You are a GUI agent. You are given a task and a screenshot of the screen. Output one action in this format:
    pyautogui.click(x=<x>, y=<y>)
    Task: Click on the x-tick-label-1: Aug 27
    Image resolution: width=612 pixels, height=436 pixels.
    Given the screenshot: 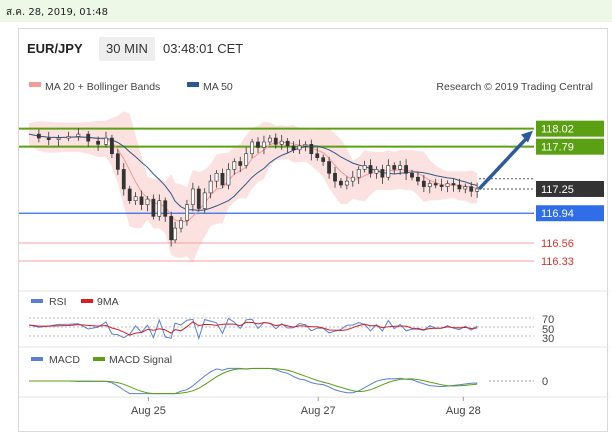 What is the action you would take?
    pyautogui.click(x=318, y=411)
    